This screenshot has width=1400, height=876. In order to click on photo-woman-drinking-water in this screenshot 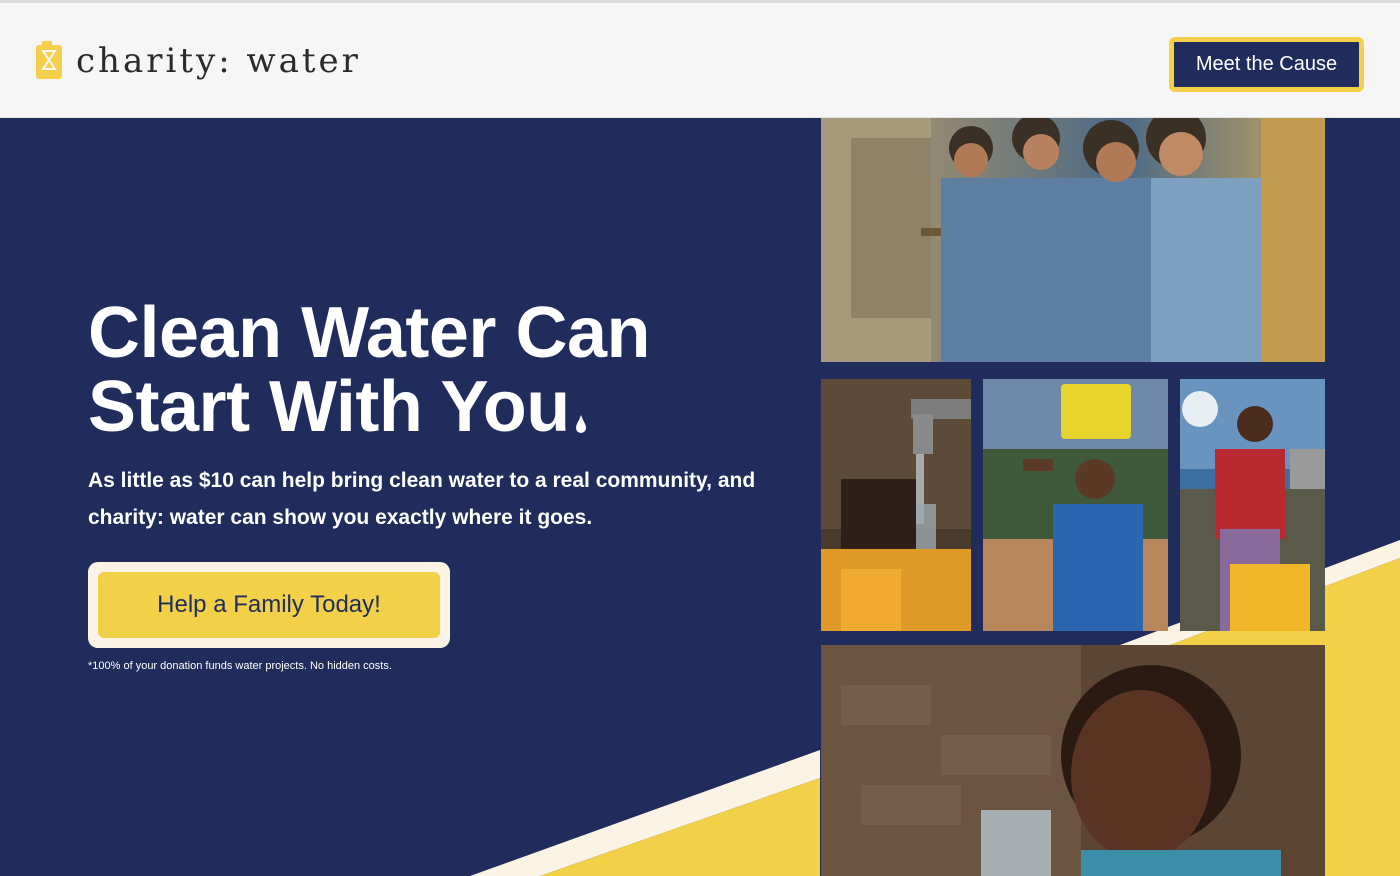, I will do `click(1073, 760)`.